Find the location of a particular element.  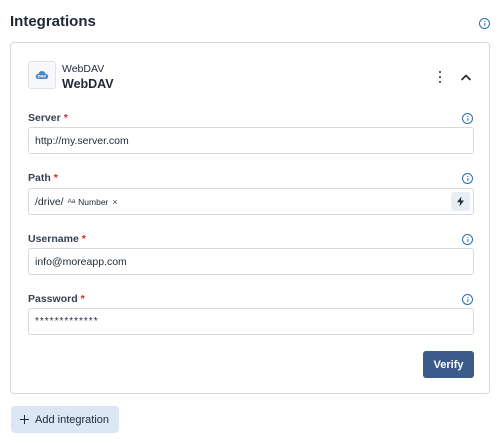

kebab-menu-icon is located at coordinates (440, 77).